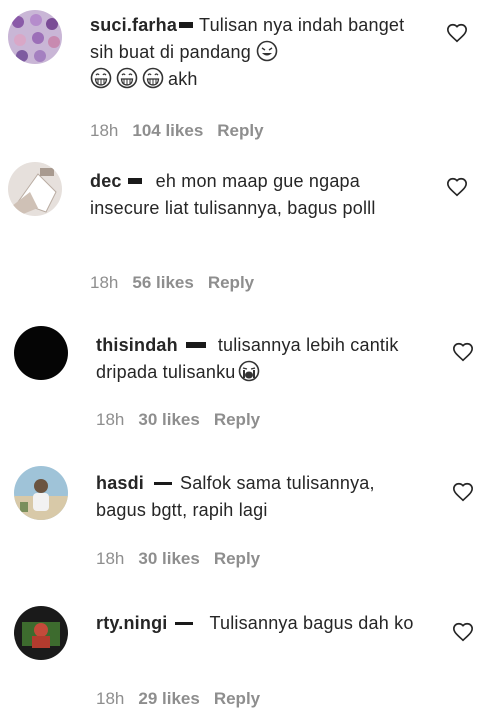  What do you see at coordinates (249, 371) in the screenshot?
I see `crying-emoji` at bounding box center [249, 371].